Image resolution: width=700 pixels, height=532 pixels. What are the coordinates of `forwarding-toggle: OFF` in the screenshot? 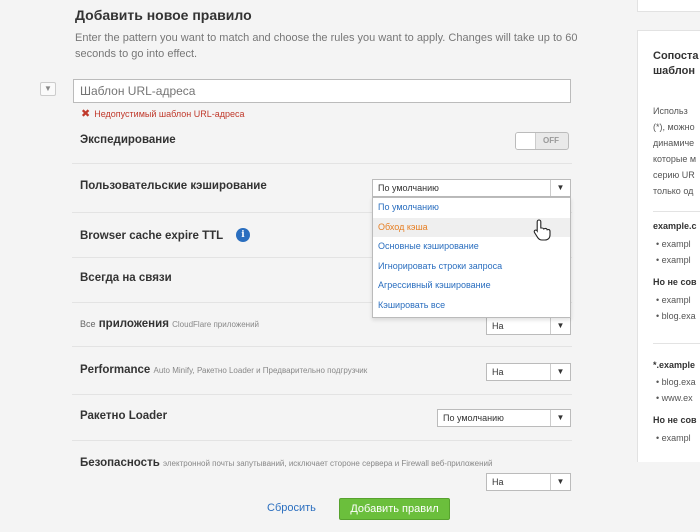 It's located at (542, 141).